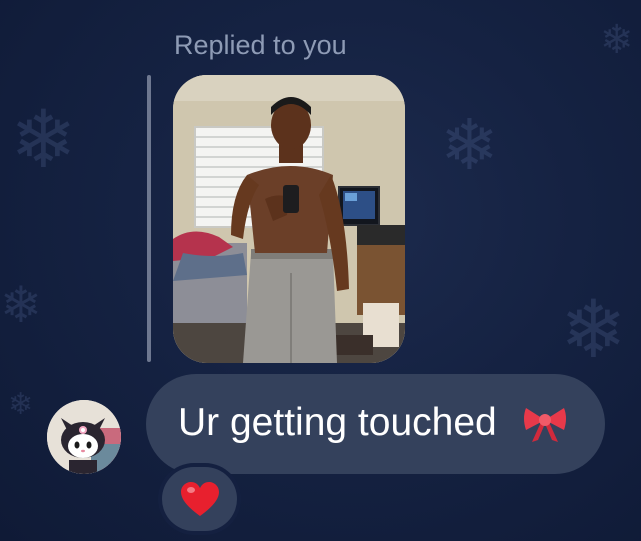  I want to click on reply-indicator-line, so click(149, 218).